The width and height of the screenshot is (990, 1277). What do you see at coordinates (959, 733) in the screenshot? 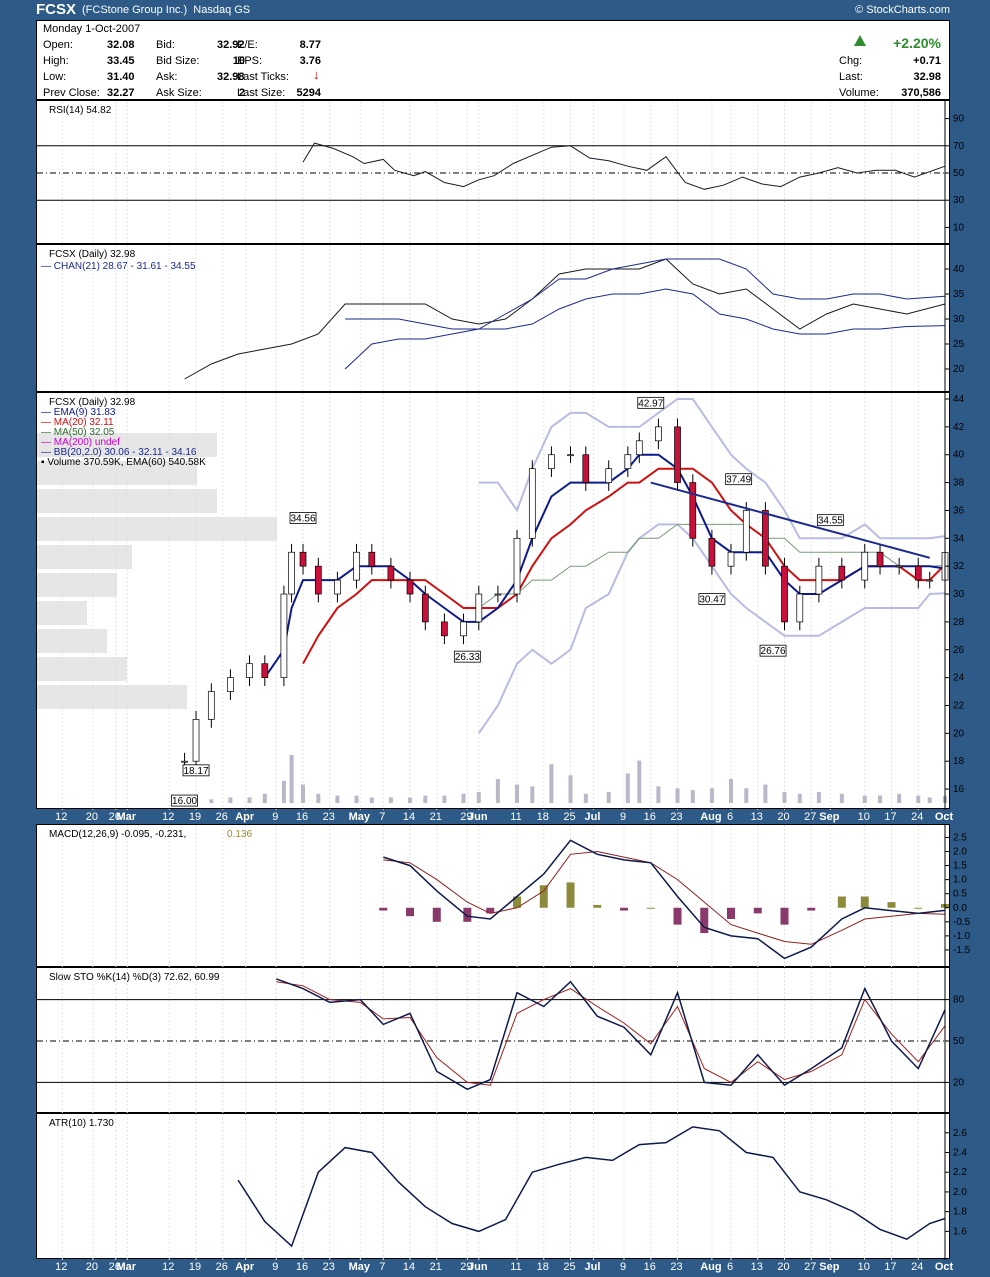
I see `main-tick-label: 20` at bounding box center [959, 733].